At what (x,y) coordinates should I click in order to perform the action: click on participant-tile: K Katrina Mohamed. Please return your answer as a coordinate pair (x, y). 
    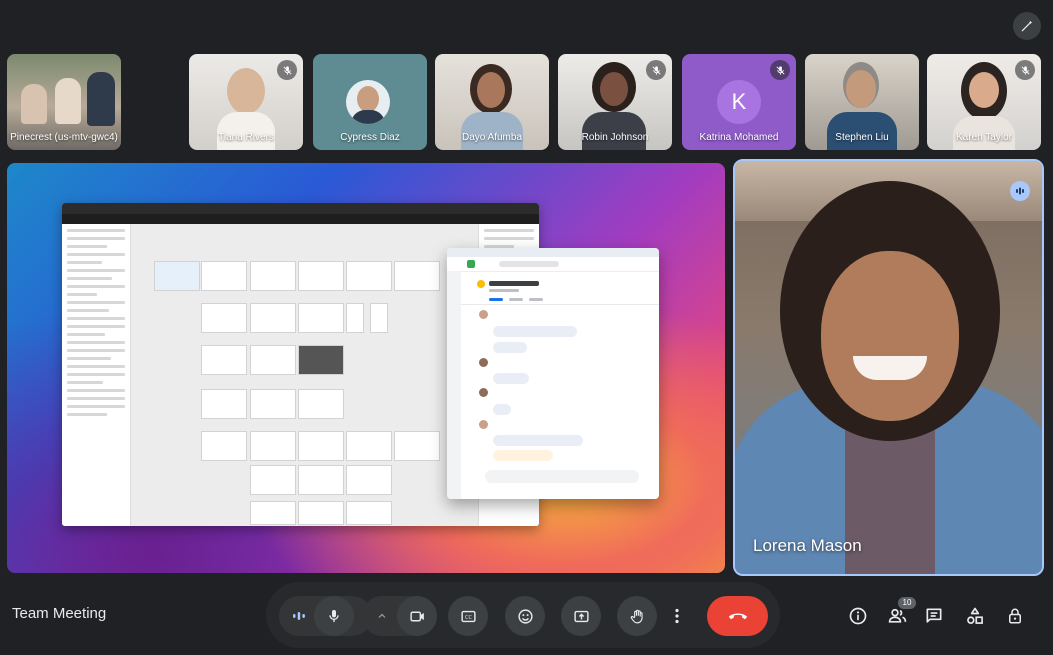
    Looking at the image, I should click on (739, 102).